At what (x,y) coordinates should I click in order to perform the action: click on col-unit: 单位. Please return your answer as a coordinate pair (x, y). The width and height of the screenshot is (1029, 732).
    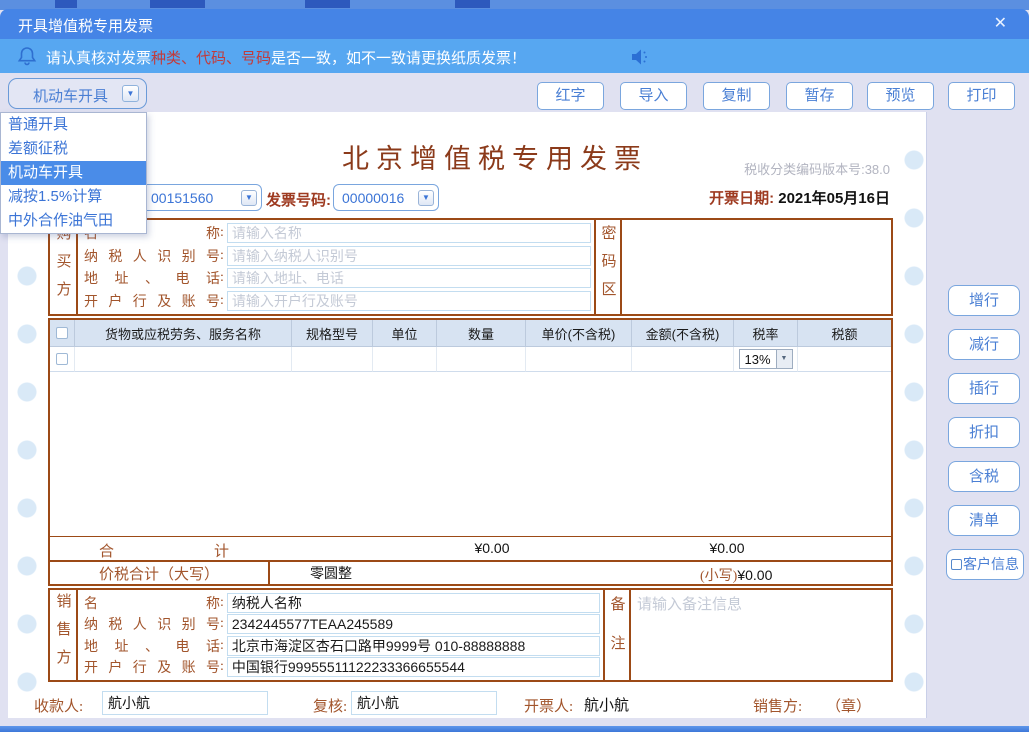
    Looking at the image, I should click on (405, 333).